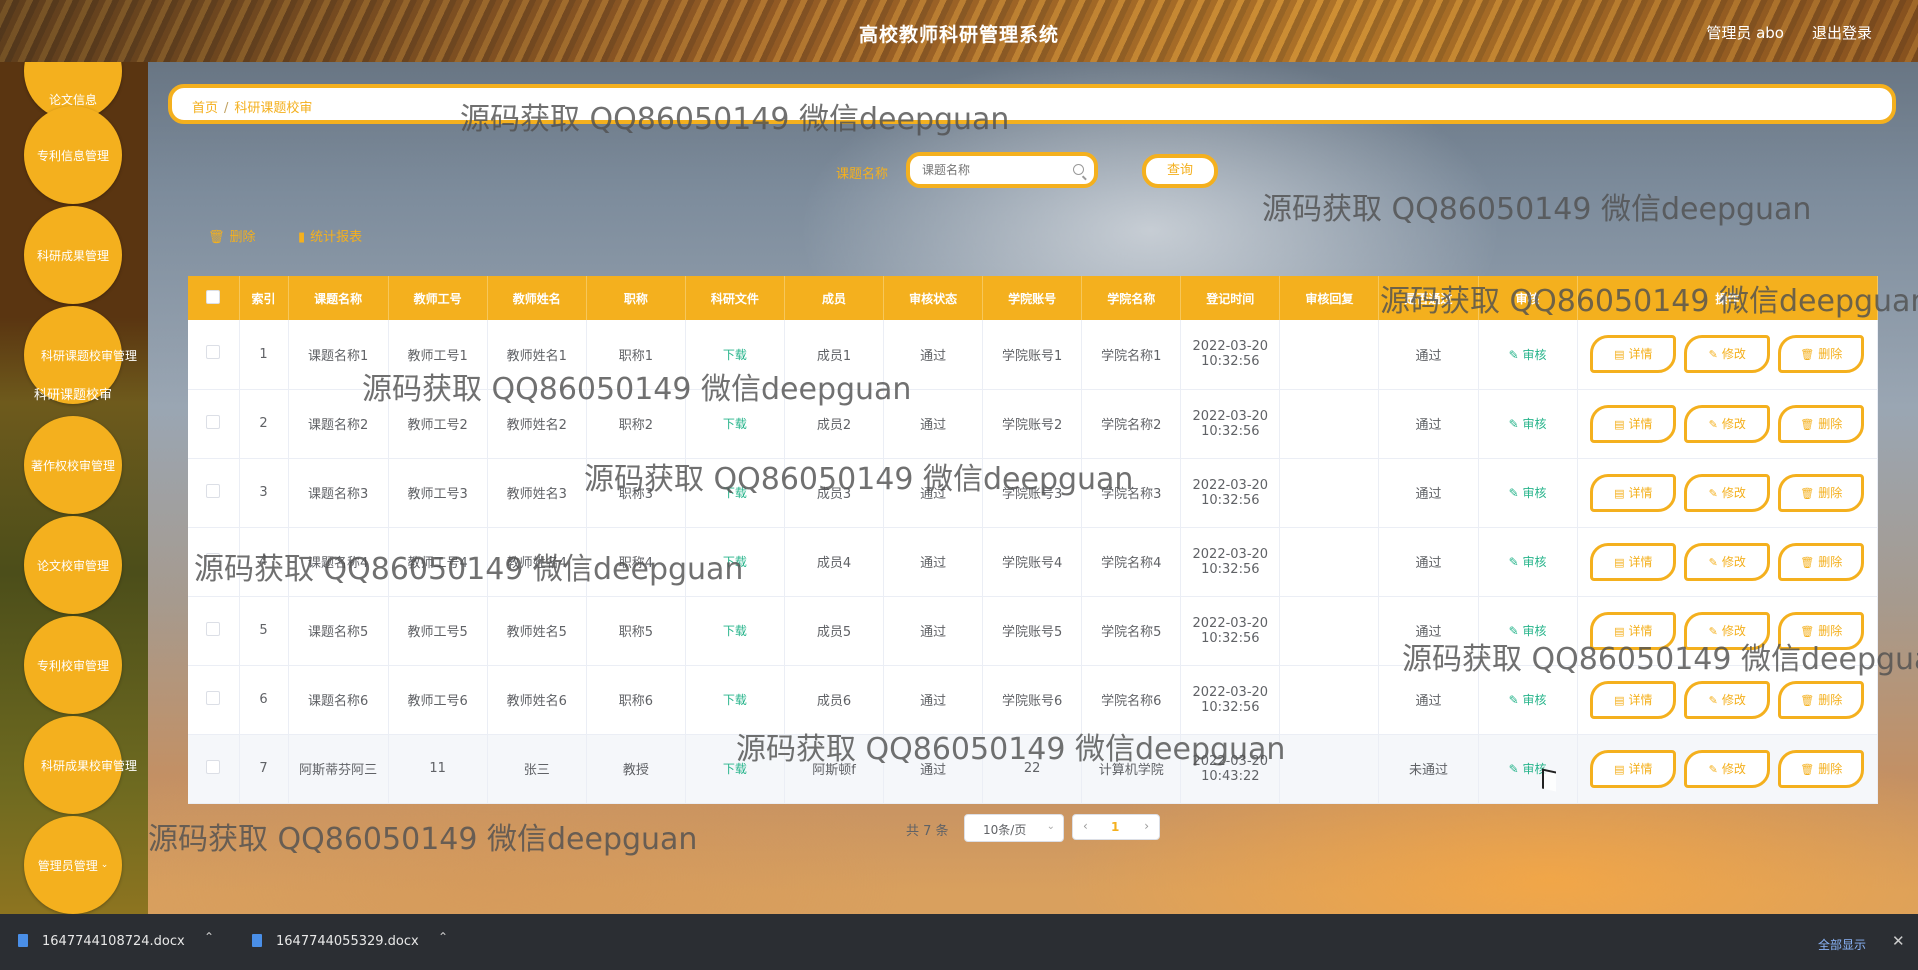 This screenshot has width=1918, height=970. What do you see at coordinates (264, 298) in the screenshot?
I see `column-header: 索引` at bounding box center [264, 298].